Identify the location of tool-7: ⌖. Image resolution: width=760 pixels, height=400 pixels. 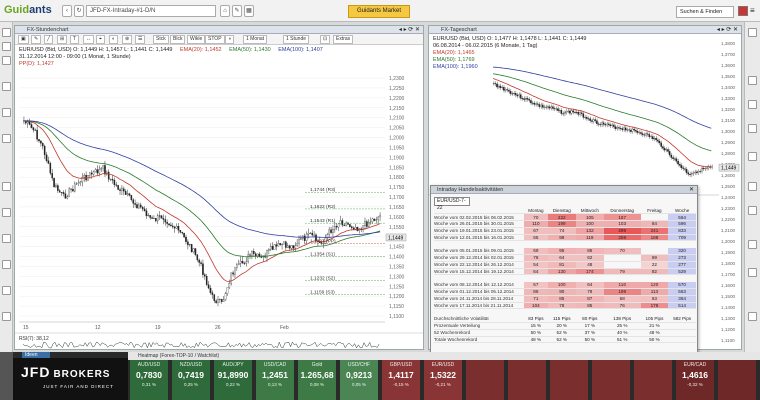
(100, 39).